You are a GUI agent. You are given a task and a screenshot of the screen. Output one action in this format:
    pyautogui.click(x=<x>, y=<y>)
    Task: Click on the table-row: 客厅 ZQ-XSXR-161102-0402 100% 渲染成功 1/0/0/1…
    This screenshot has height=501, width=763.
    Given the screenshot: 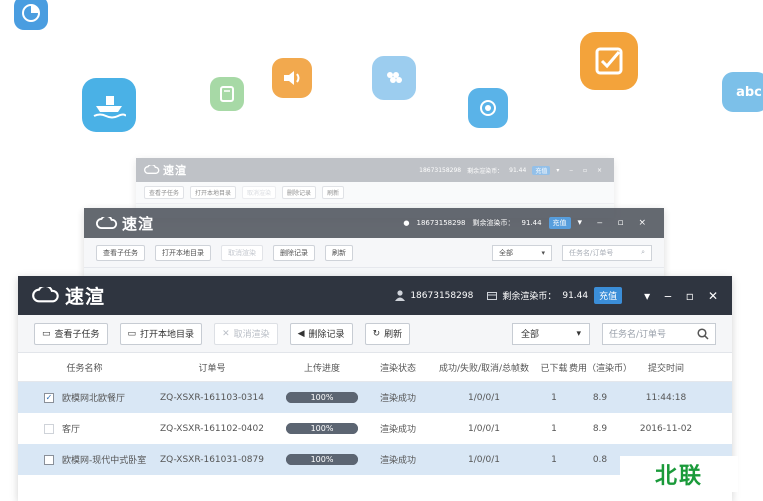 What is the action you would take?
    pyautogui.click(x=375, y=428)
    